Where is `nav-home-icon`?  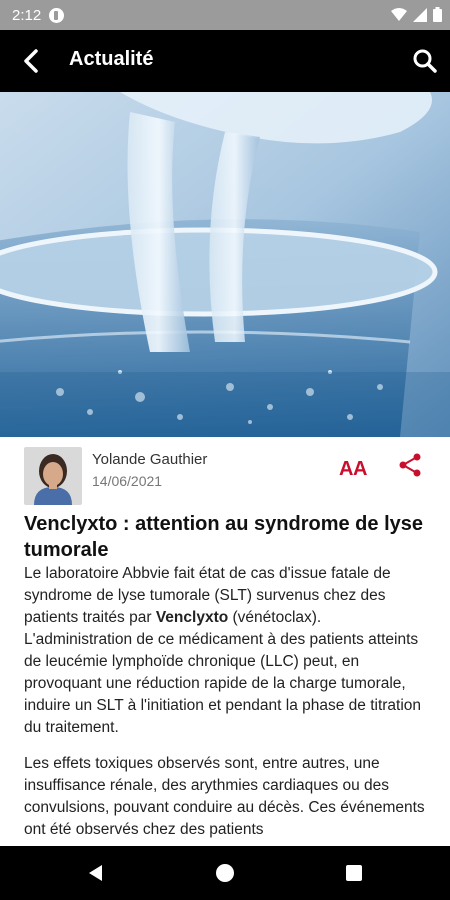 nav-home-icon is located at coordinates (225, 873).